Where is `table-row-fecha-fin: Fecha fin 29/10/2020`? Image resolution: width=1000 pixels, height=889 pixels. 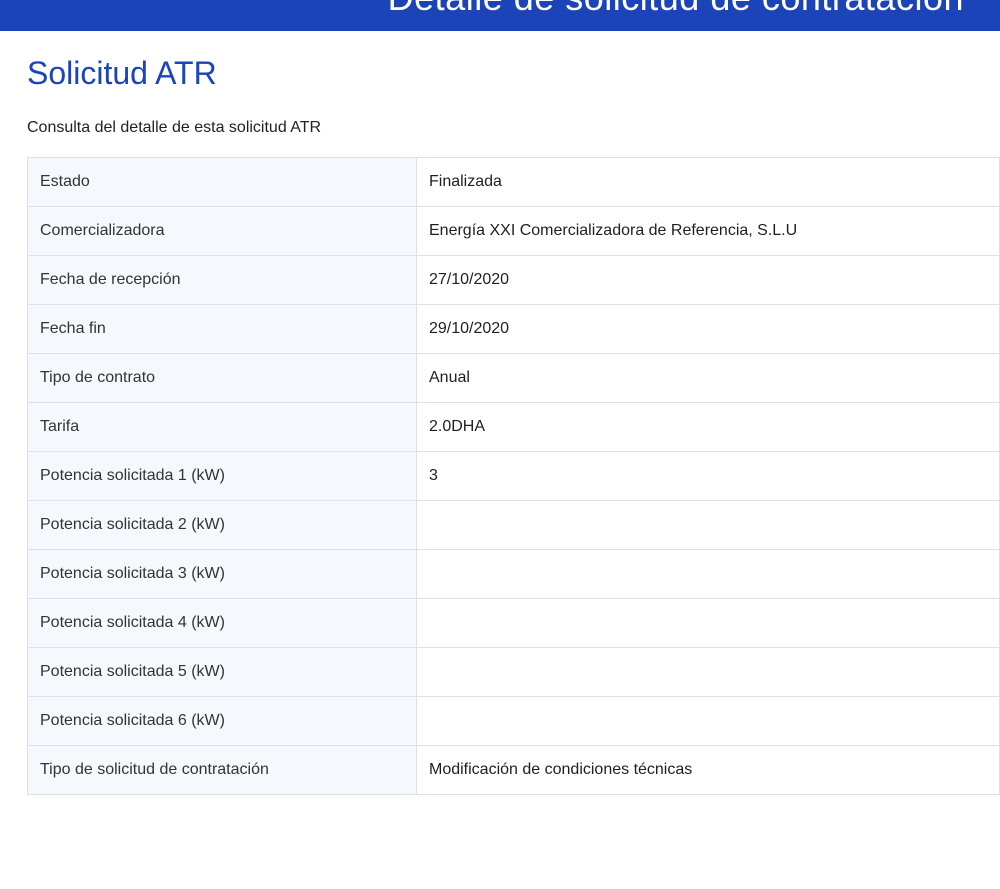
table-row-fecha-fin: Fecha fin 29/10/2020 is located at coordinates (513, 329).